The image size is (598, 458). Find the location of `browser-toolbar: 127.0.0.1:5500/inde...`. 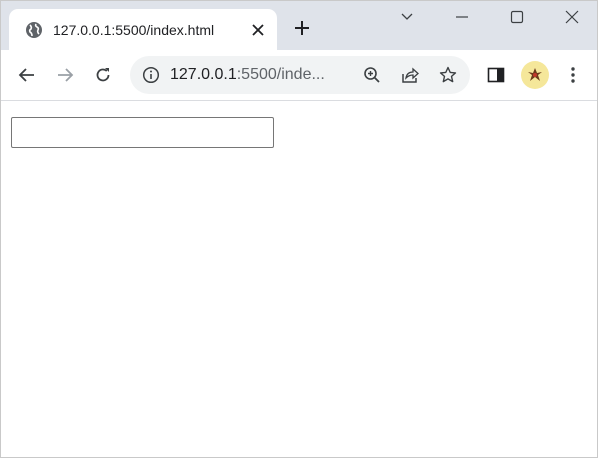

browser-toolbar: 127.0.0.1:5500/inde... is located at coordinates (299, 75).